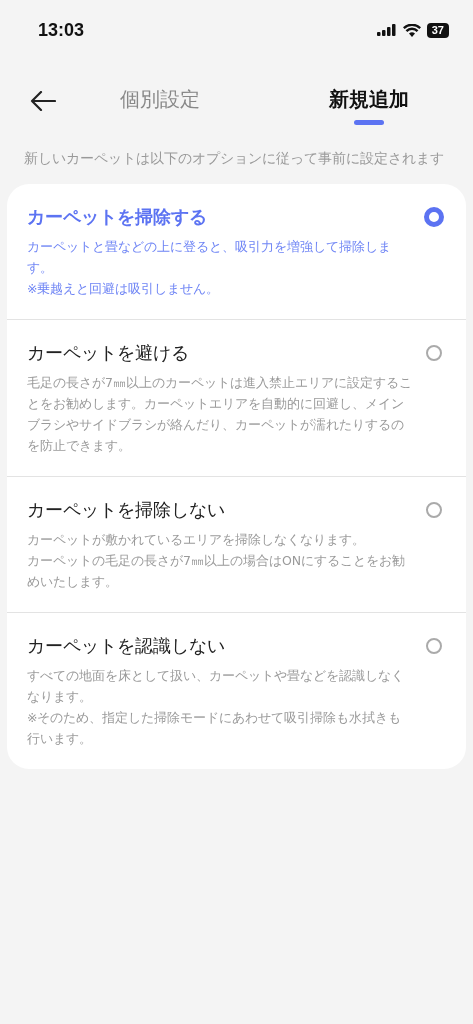  I want to click on option-description: ※乗越えと回避は吸引しません。, so click(124, 289).